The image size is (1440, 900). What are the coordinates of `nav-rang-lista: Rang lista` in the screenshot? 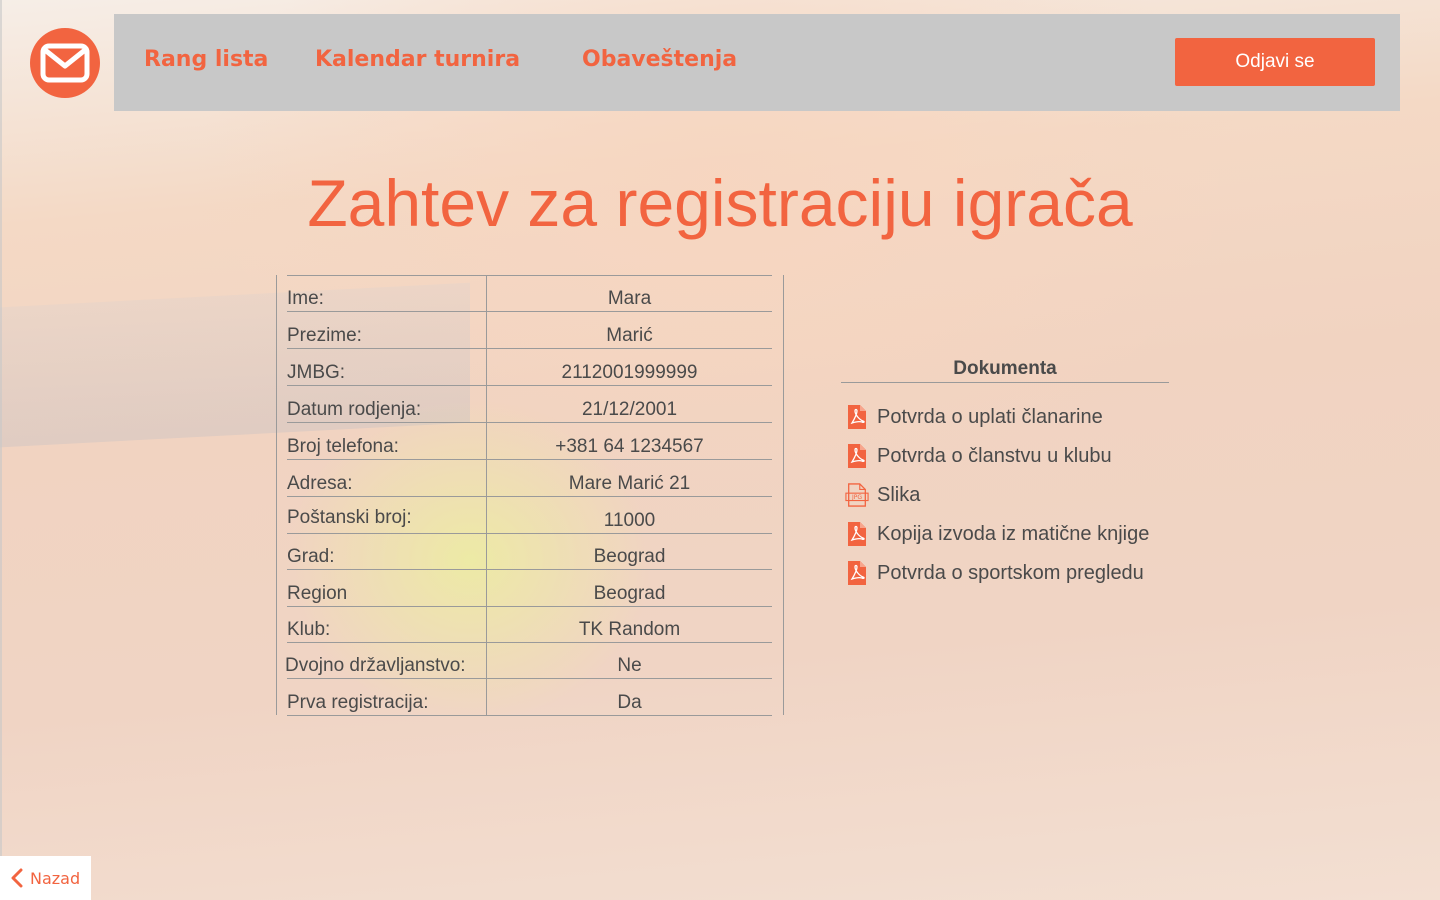 It's located at (206, 59).